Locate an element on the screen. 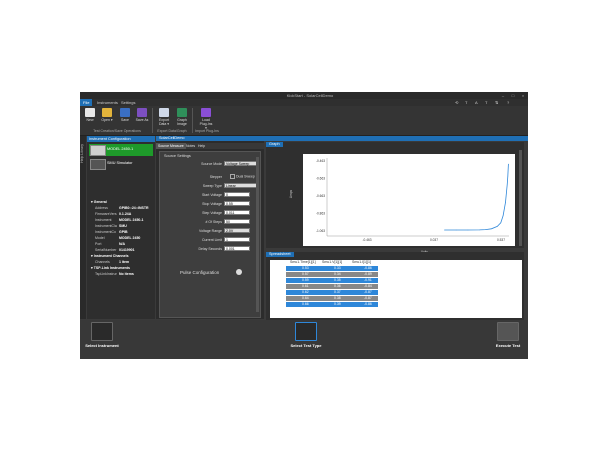 This screenshot has width=610, height=450. select-instrument-button: Select Instrument is located at coordinates (102, 338).